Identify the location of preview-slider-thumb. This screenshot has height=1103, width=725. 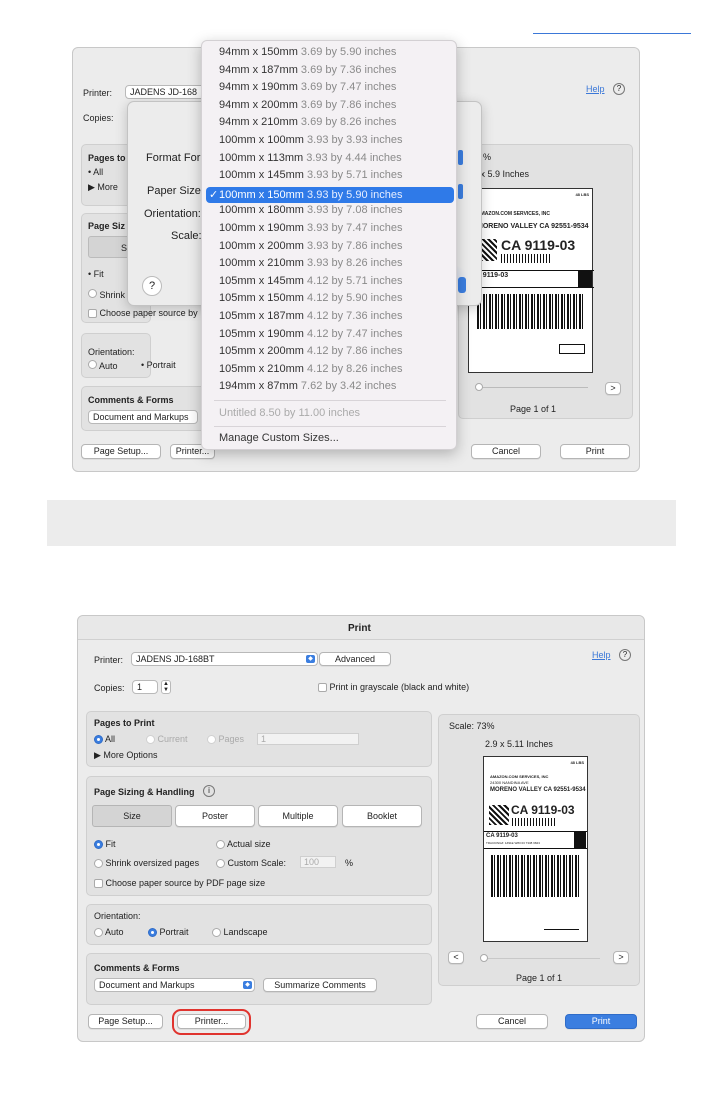
(484, 958).